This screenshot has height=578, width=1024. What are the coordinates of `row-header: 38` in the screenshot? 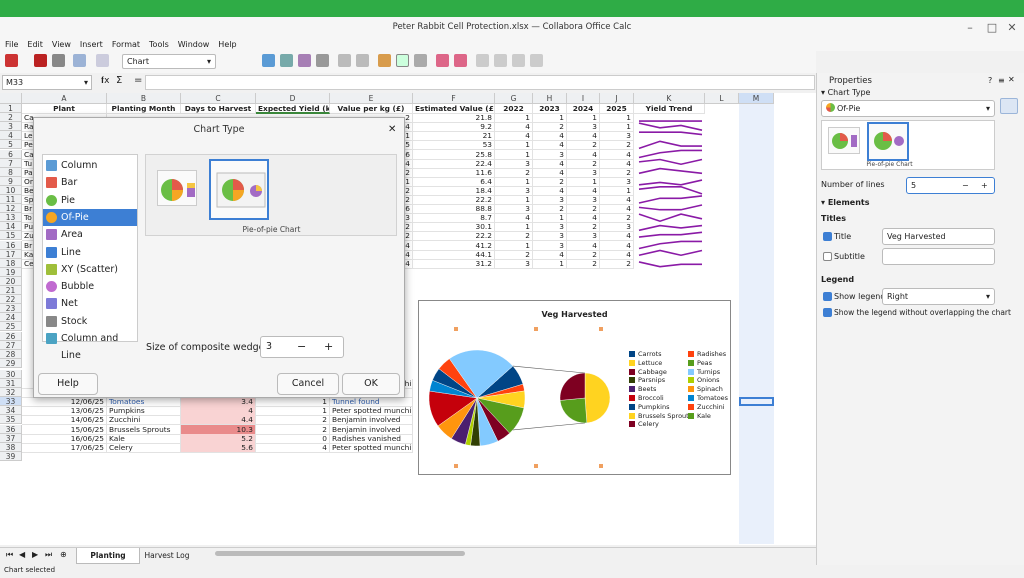 It's located at (11, 447).